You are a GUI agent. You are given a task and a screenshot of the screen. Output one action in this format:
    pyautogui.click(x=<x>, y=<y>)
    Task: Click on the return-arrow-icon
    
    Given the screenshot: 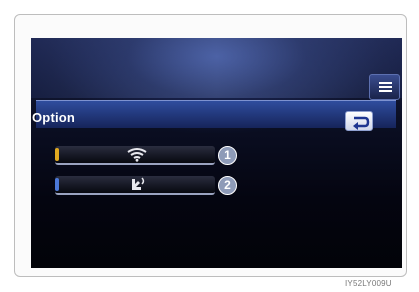 What is the action you would take?
    pyautogui.click(x=361, y=123)
    